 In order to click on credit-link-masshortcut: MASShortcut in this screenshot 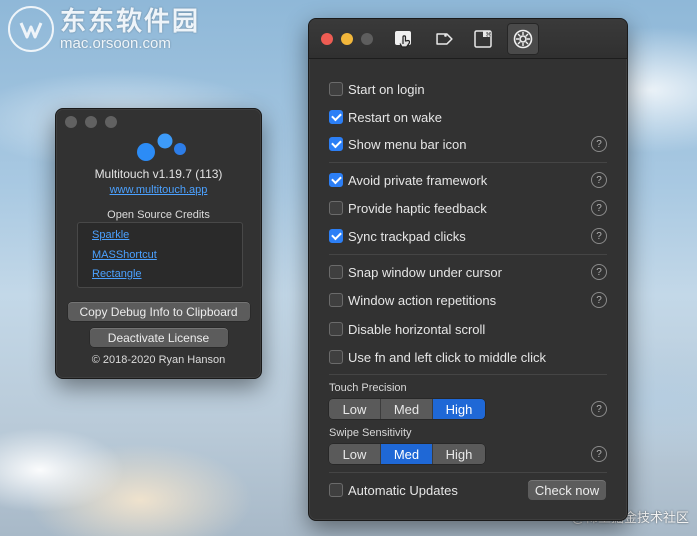, I will do `click(167, 259)`.